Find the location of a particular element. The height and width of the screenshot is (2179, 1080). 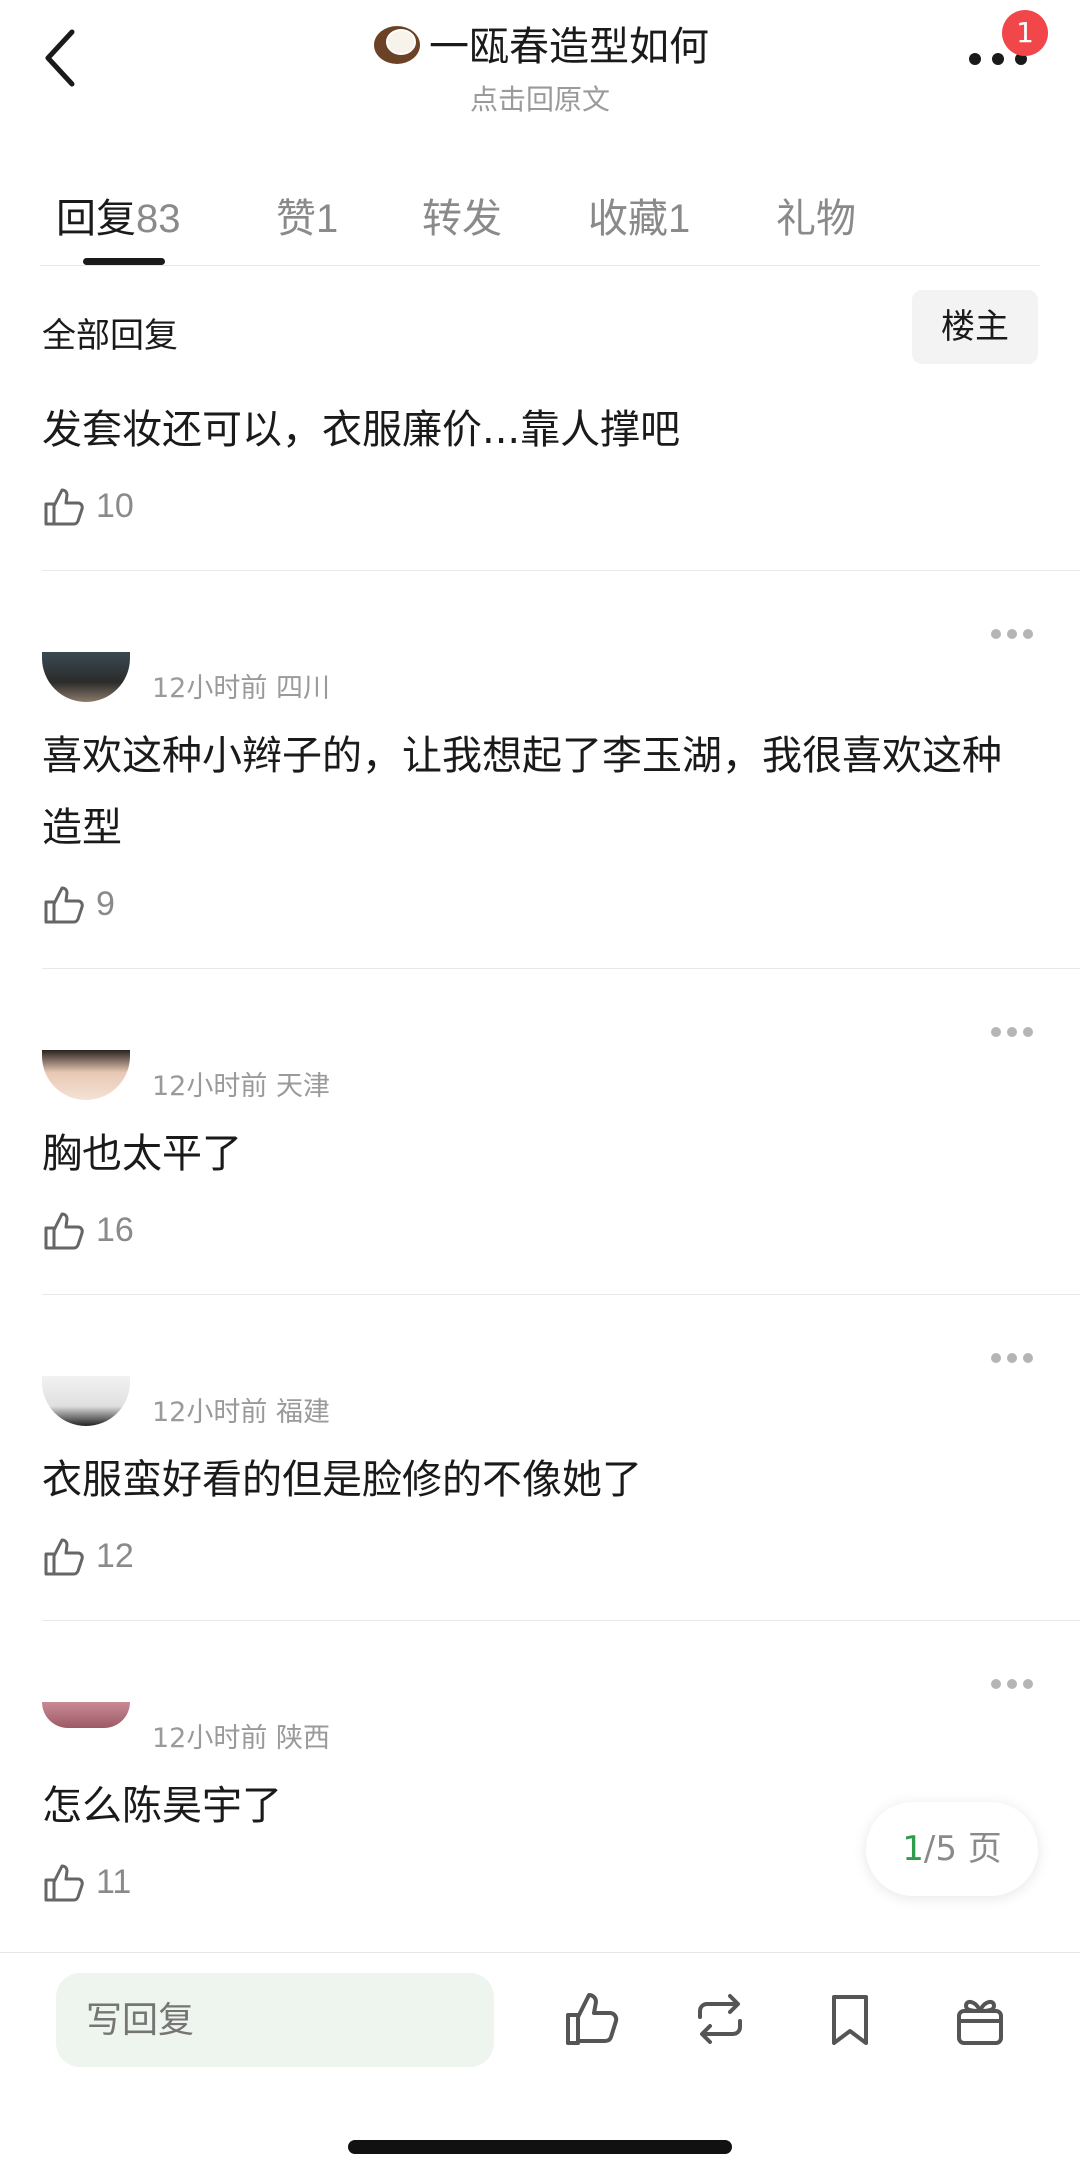

like-count: 16 is located at coordinates (115, 1229).